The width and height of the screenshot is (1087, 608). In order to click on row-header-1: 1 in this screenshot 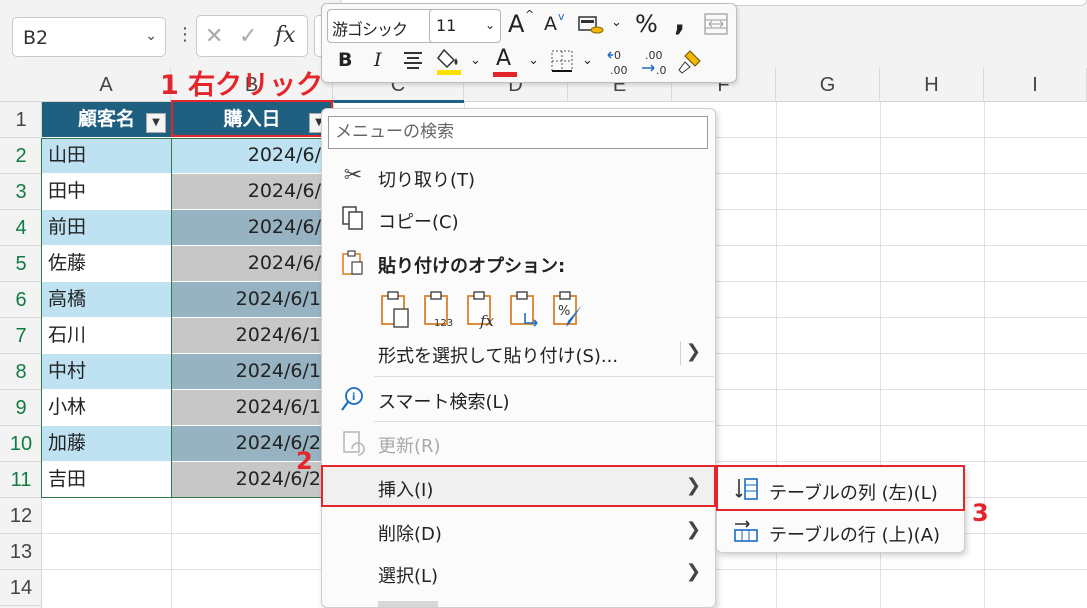, I will do `click(21, 120)`.